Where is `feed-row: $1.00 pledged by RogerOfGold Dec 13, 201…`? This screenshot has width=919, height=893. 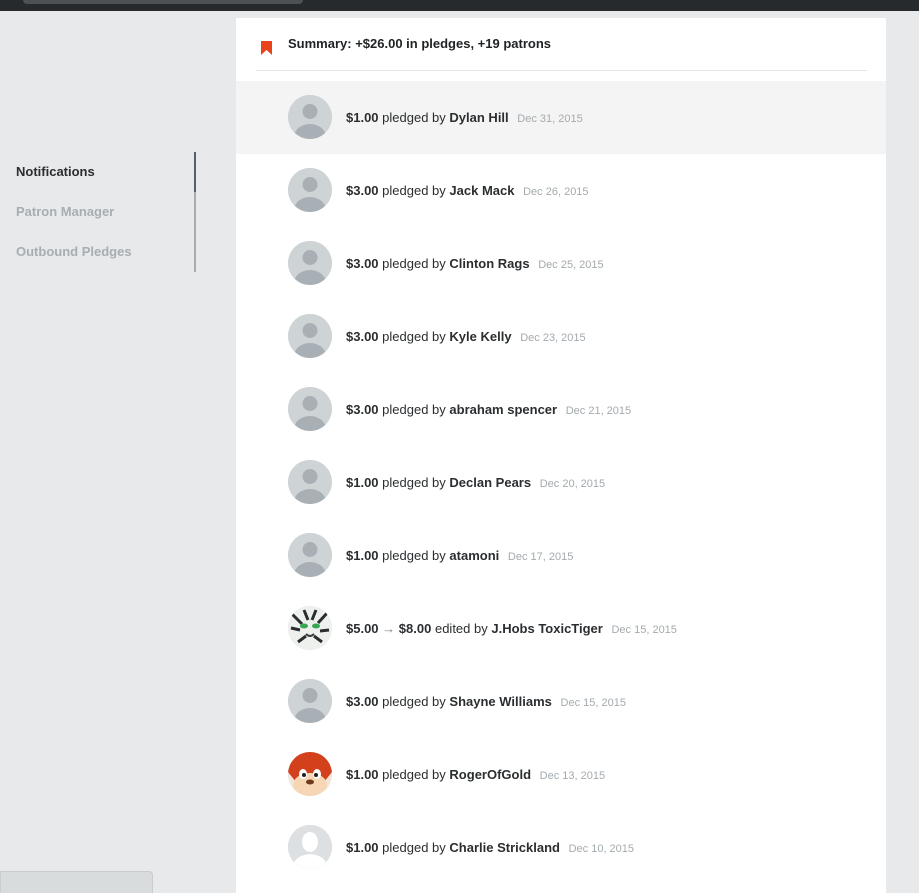
feed-row: $1.00 pledged by RogerOfGold Dec 13, 201… is located at coordinates (561, 774).